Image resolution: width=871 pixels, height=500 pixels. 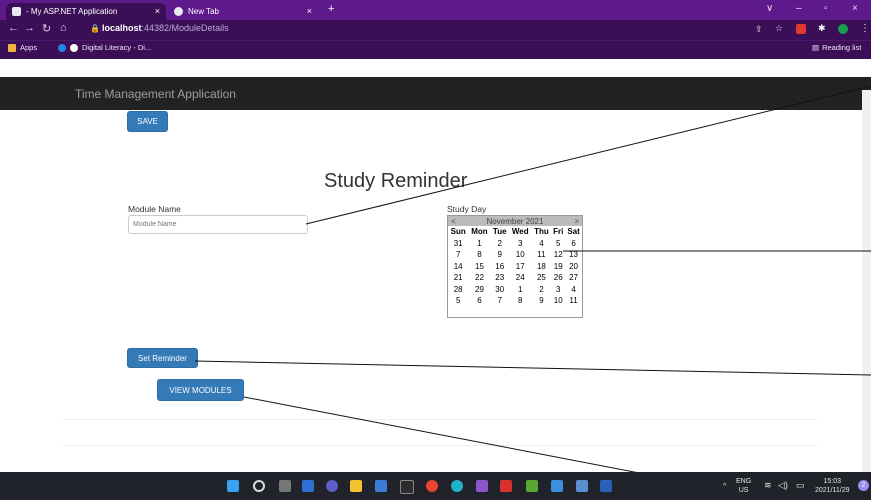 I want to click on file-explorer-icon, so click(x=356, y=486).